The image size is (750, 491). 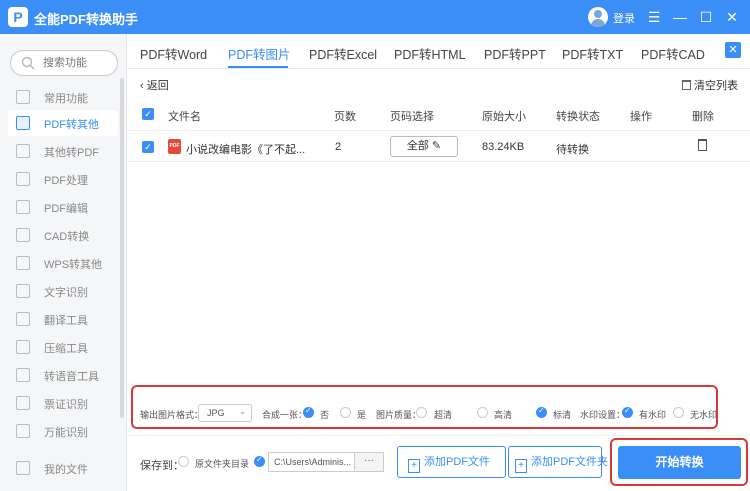 I want to click on sidebar-item-label: 常用功能, so click(x=66, y=99).